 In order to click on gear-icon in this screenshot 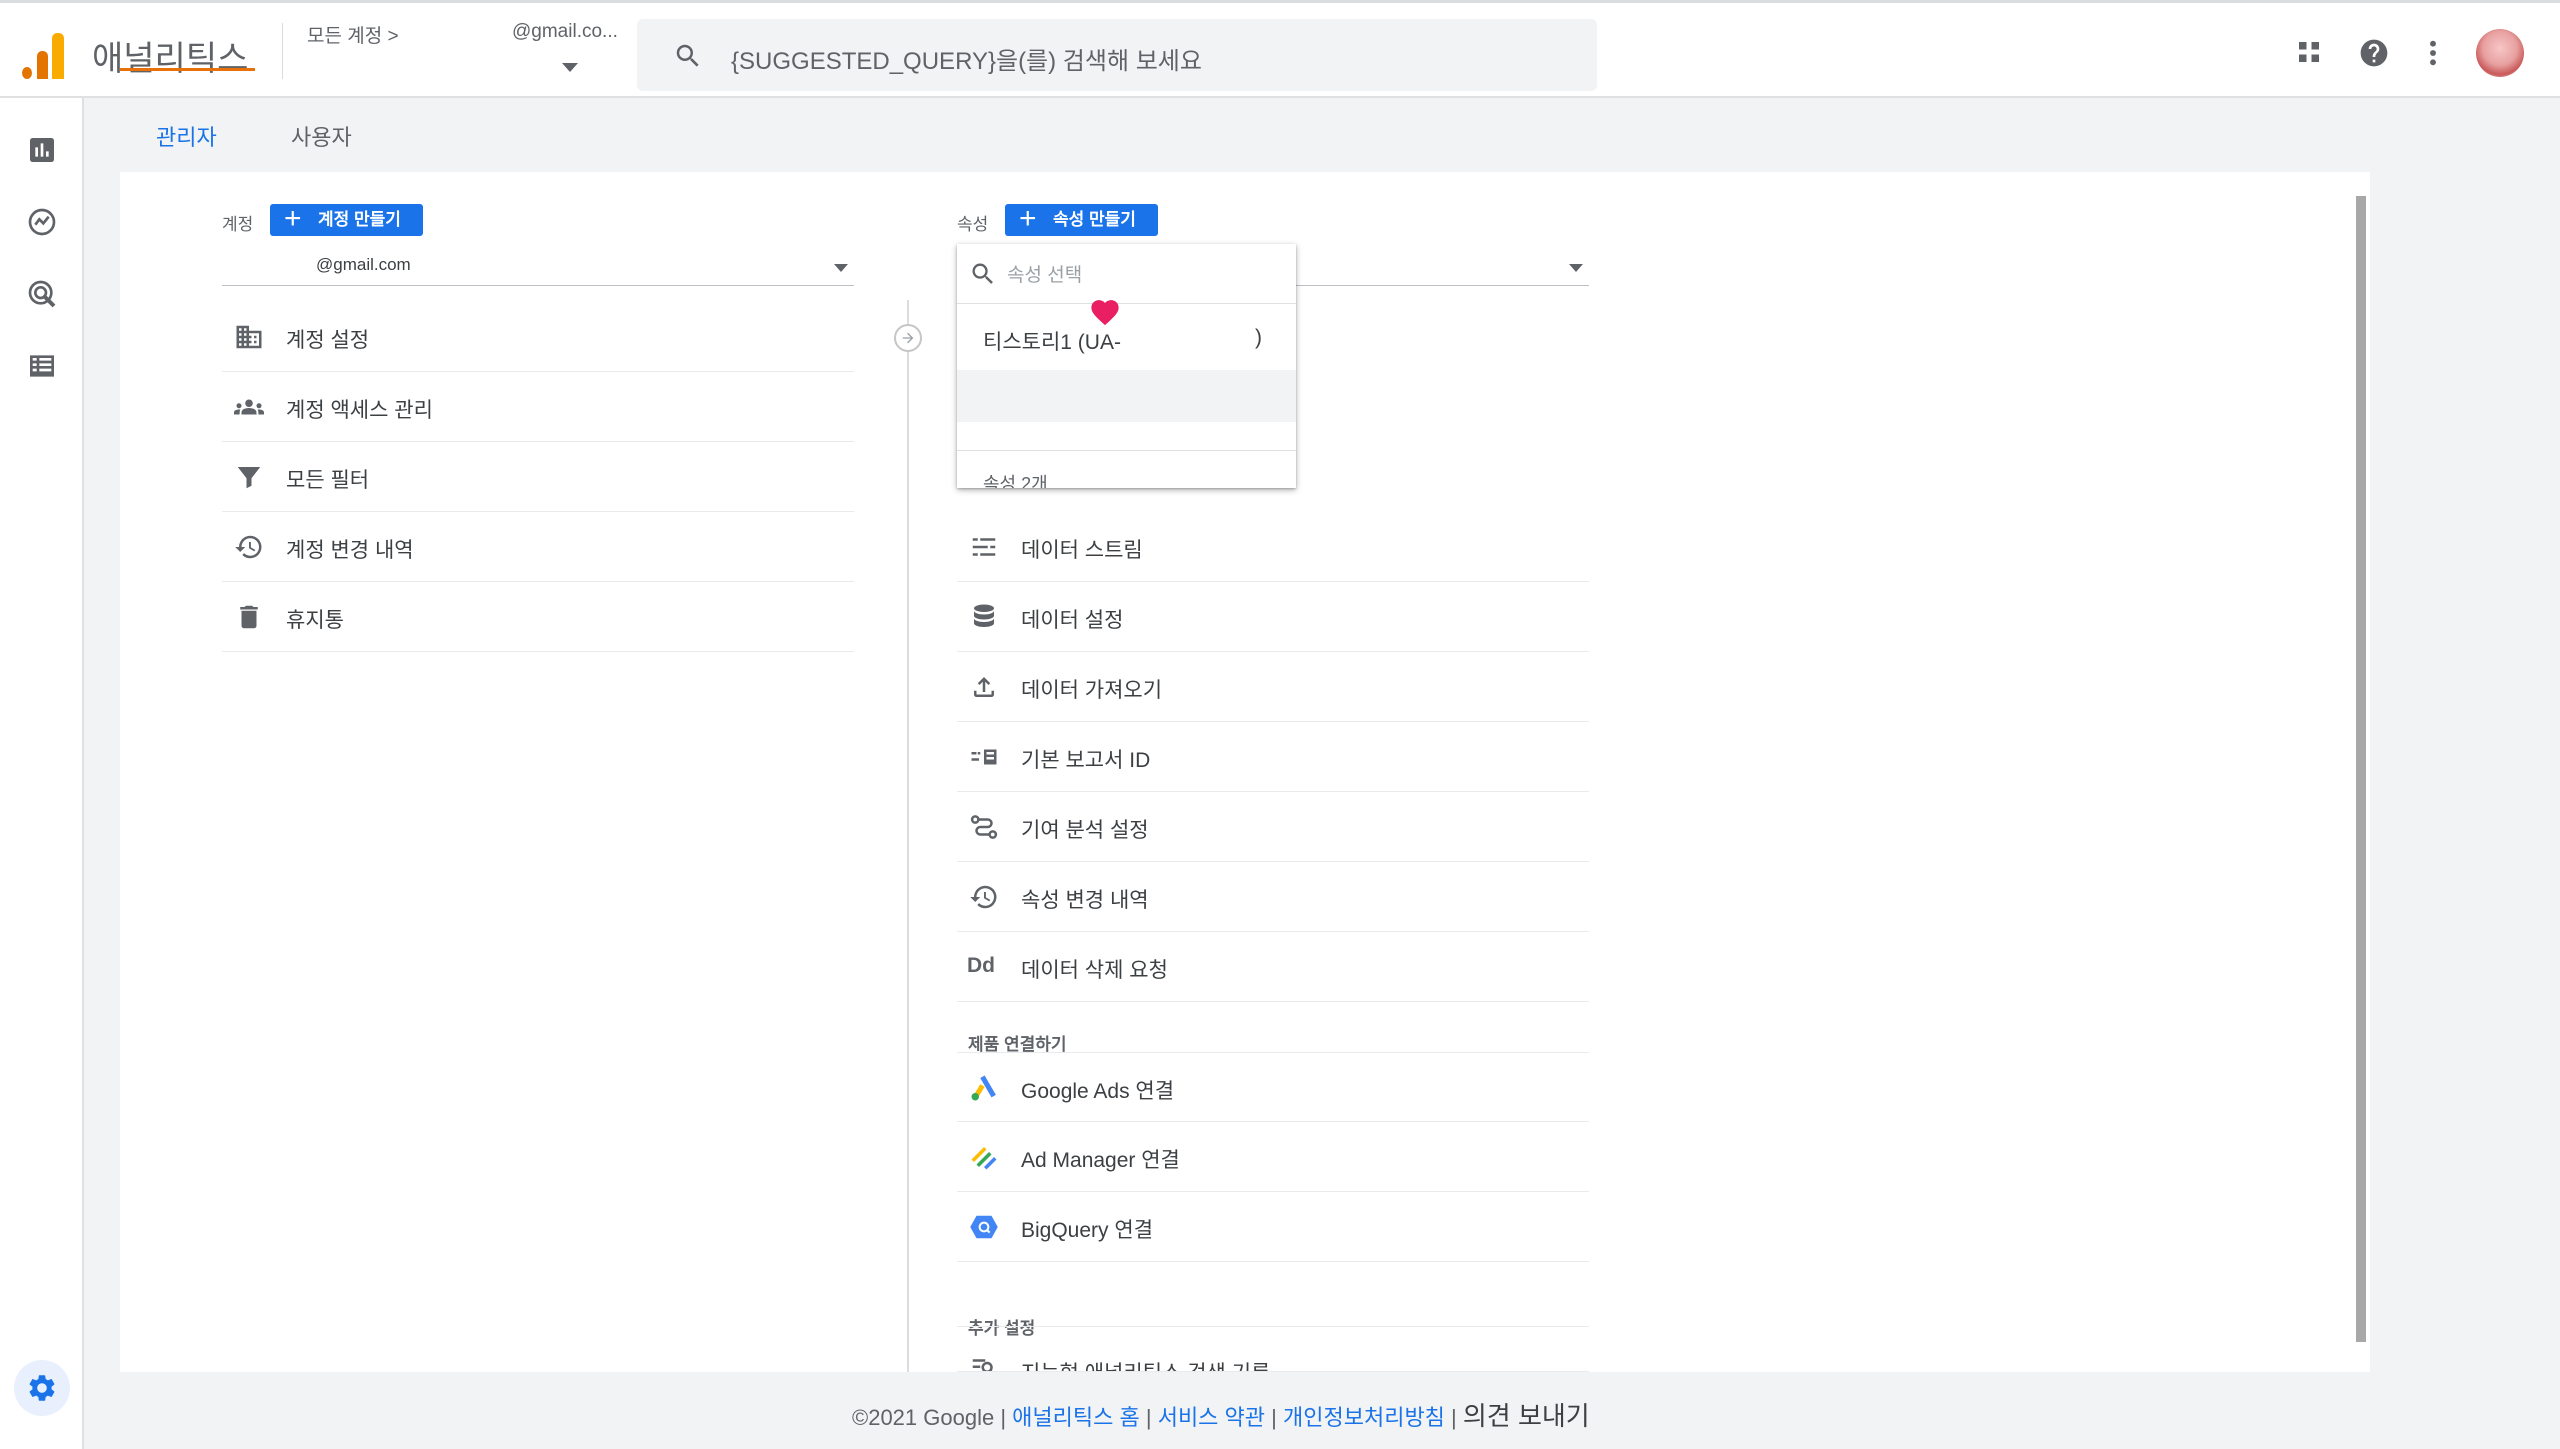, I will do `click(42, 1388)`.